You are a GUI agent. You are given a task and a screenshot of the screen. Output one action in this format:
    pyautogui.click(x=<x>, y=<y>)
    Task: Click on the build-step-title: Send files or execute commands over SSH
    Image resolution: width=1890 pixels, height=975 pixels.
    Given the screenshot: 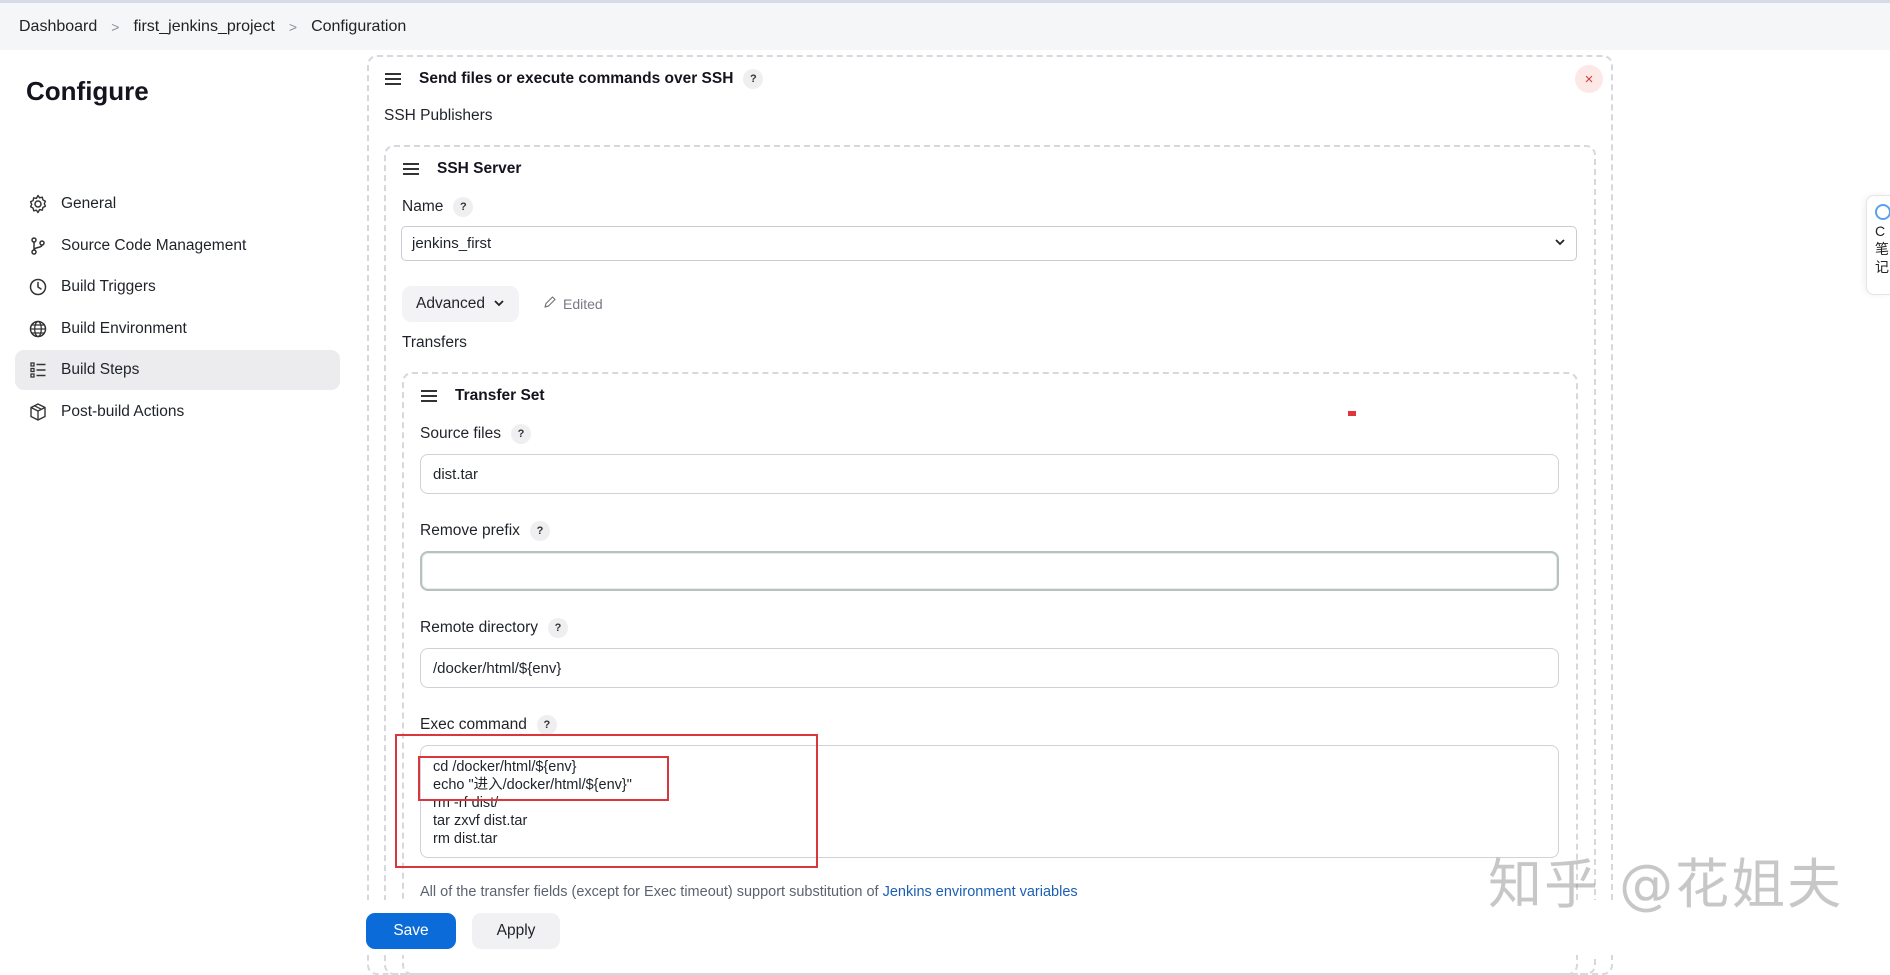 What is the action you would take?
    pyautogui.click(x=576, y=78)
    